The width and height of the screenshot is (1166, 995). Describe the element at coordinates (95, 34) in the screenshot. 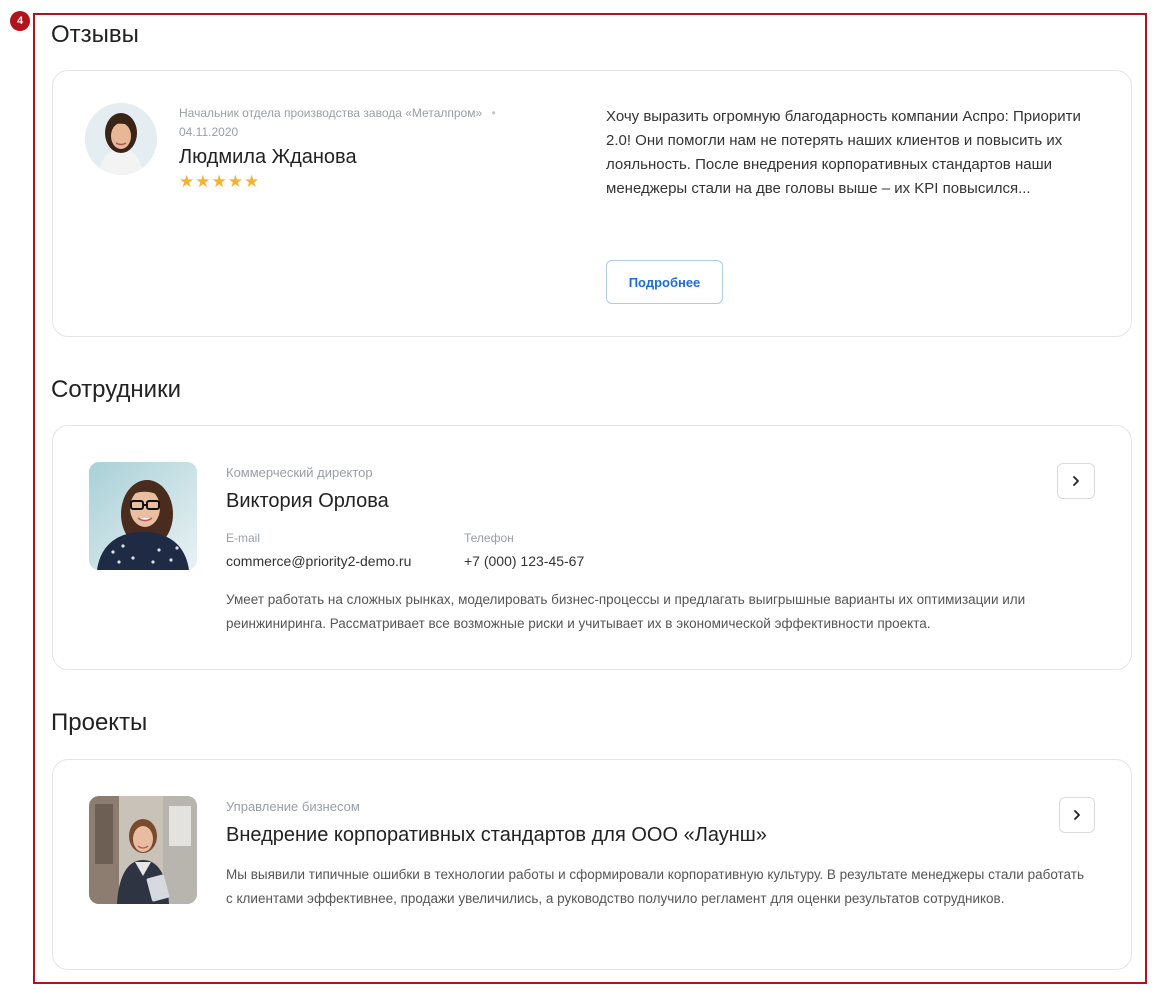

I see `reviews-title: Отзывы` at that location.